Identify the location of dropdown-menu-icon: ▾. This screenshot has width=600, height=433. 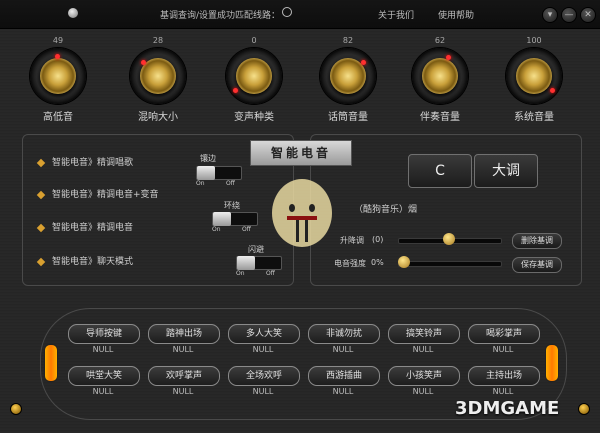
(550, 15).